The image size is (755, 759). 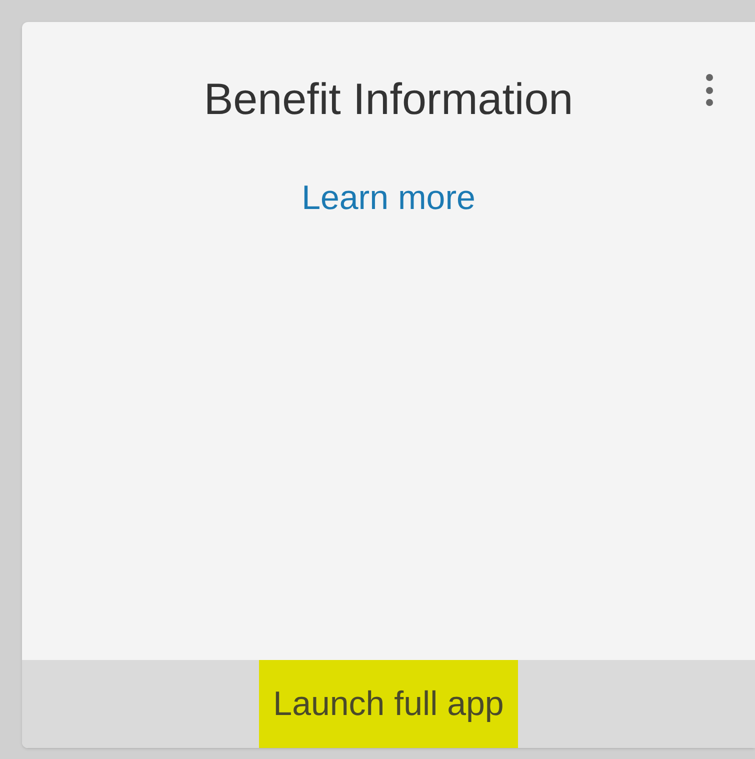 I want to click on card-title: Benefit Information, so click(x=389, y=100).